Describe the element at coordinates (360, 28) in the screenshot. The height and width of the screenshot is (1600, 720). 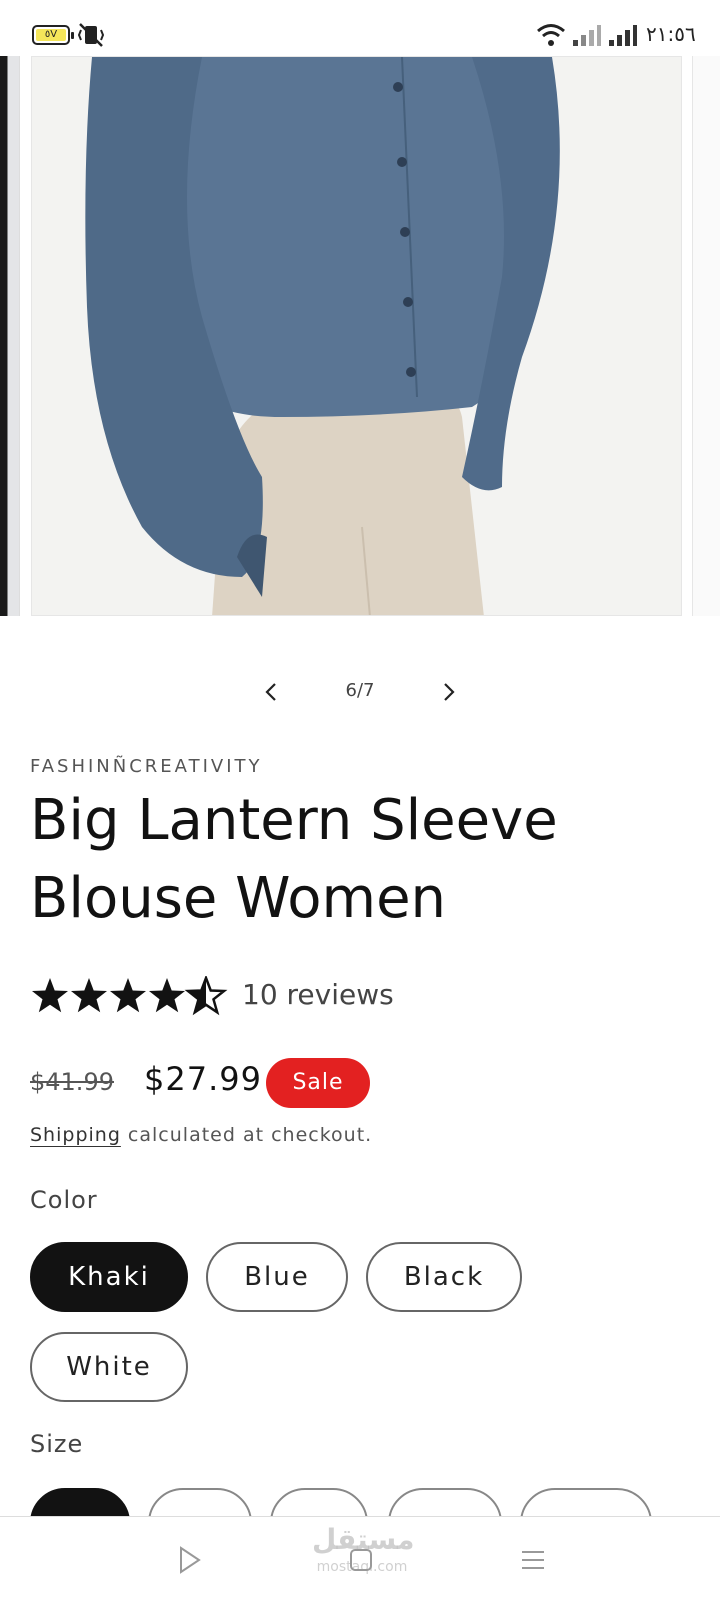
I see `status-bar: ٥V ٢١:٥٦` at that location.